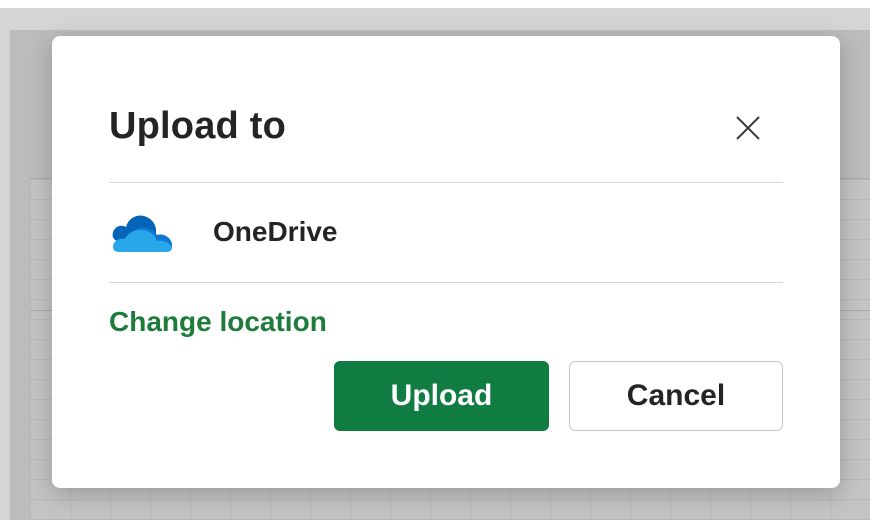 Image resolution: width=870 pixels, height=520 pixels. I want to click on selected-location: OneDrive, so click(446, 232).